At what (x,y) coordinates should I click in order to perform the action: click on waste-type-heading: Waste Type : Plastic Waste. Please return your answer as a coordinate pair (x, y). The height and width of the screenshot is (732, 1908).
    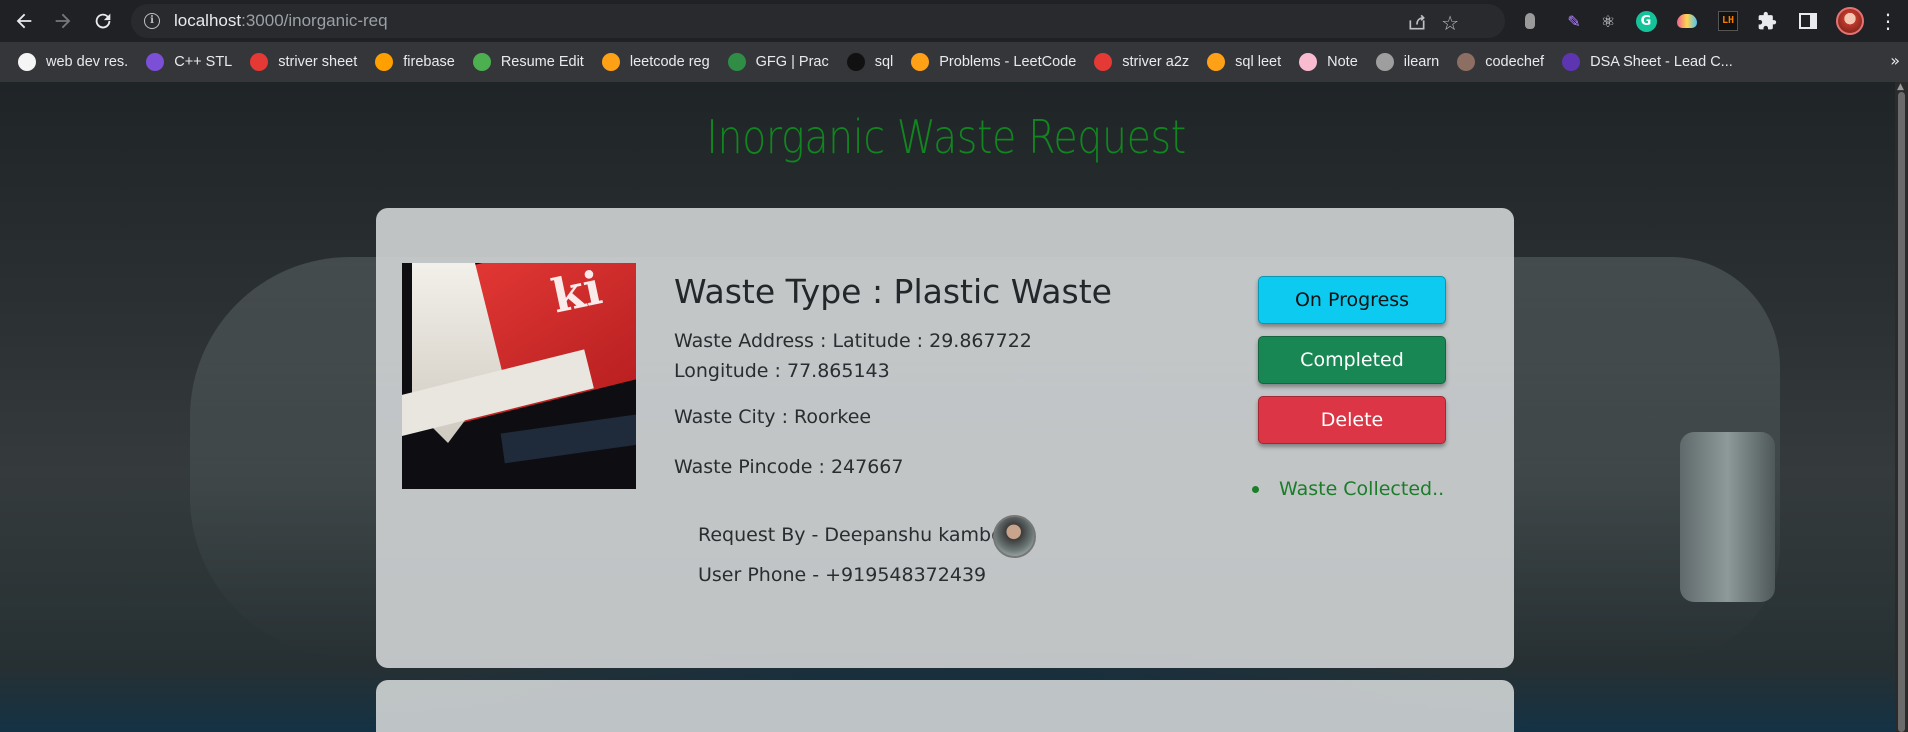
    Looking at the image, I should click on (893, 291).